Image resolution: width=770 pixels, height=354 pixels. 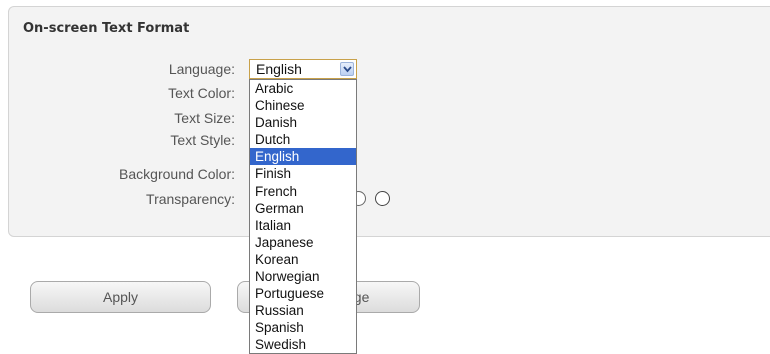 I want to click on language-option: Korean, so click(x=303, y=259).